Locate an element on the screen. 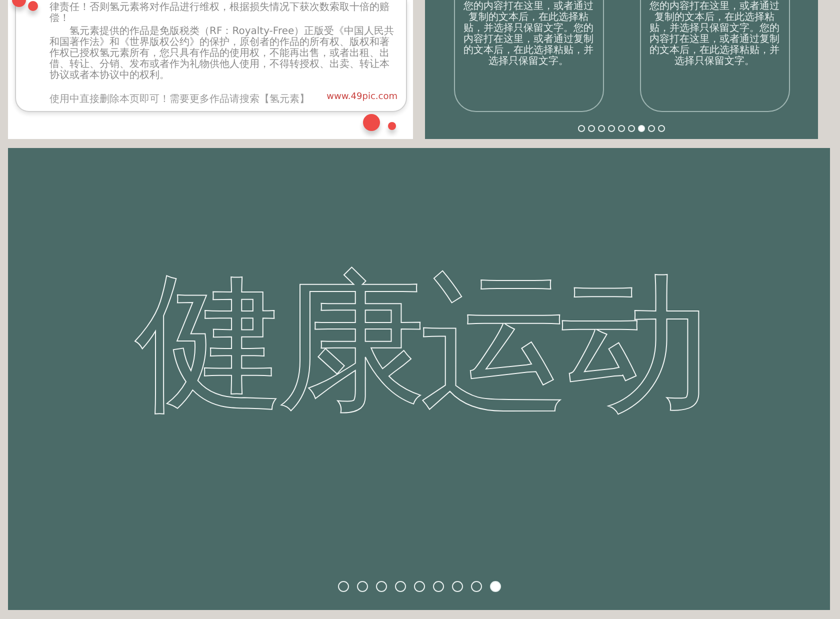 The image size is (840, 619). footer-note: 使用中直接删除本页即可！需要更多作品请搜索【氢元素】 is located at coordinates (180, 99).